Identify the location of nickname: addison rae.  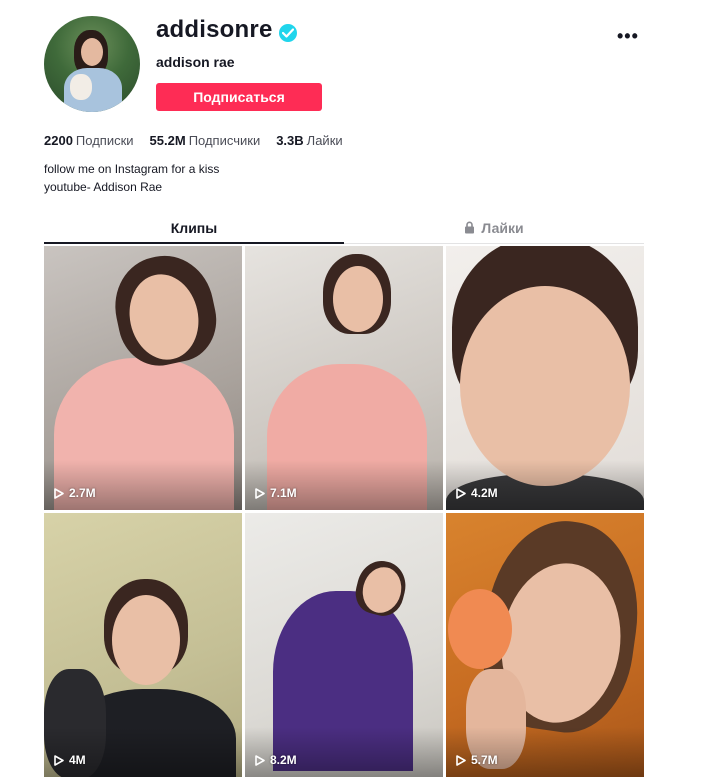
(195, 62).